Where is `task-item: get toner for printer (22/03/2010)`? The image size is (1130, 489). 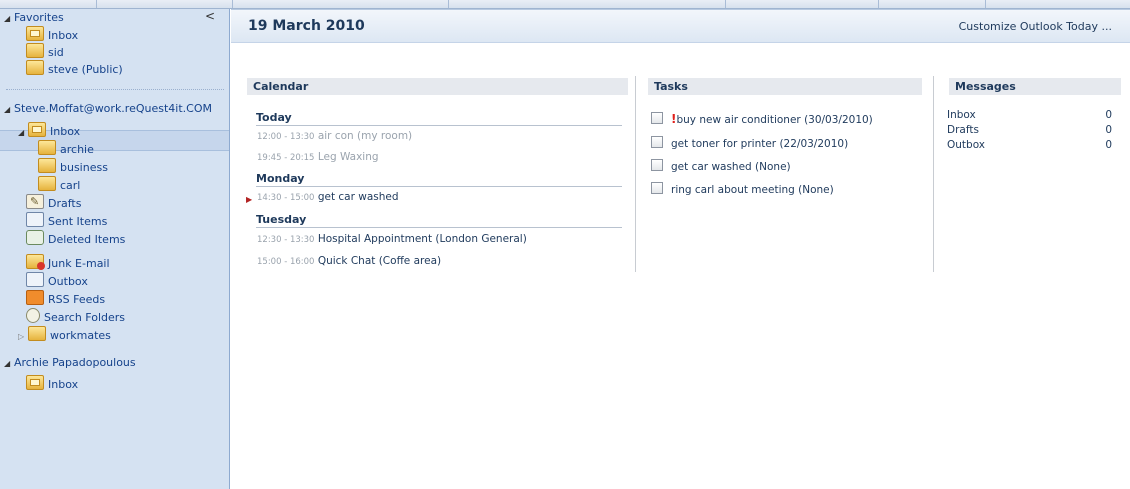 task-item: get toner for printer (22/03/2010) is located at coordinates (749, 143).